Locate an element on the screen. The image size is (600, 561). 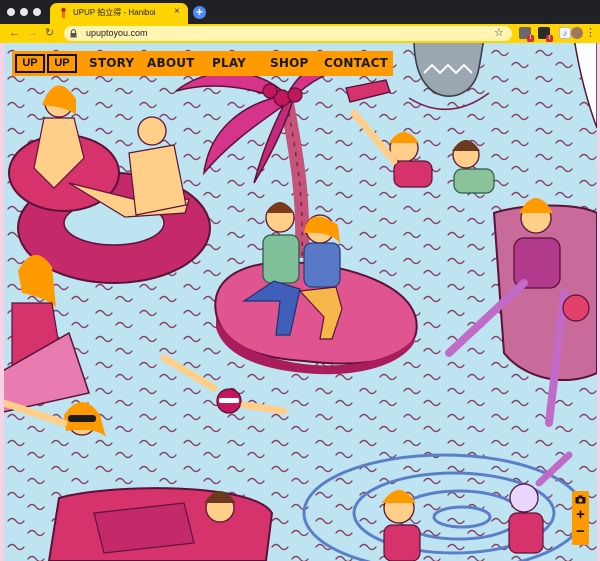
back-button: ← is located at coordinates (14, 33).